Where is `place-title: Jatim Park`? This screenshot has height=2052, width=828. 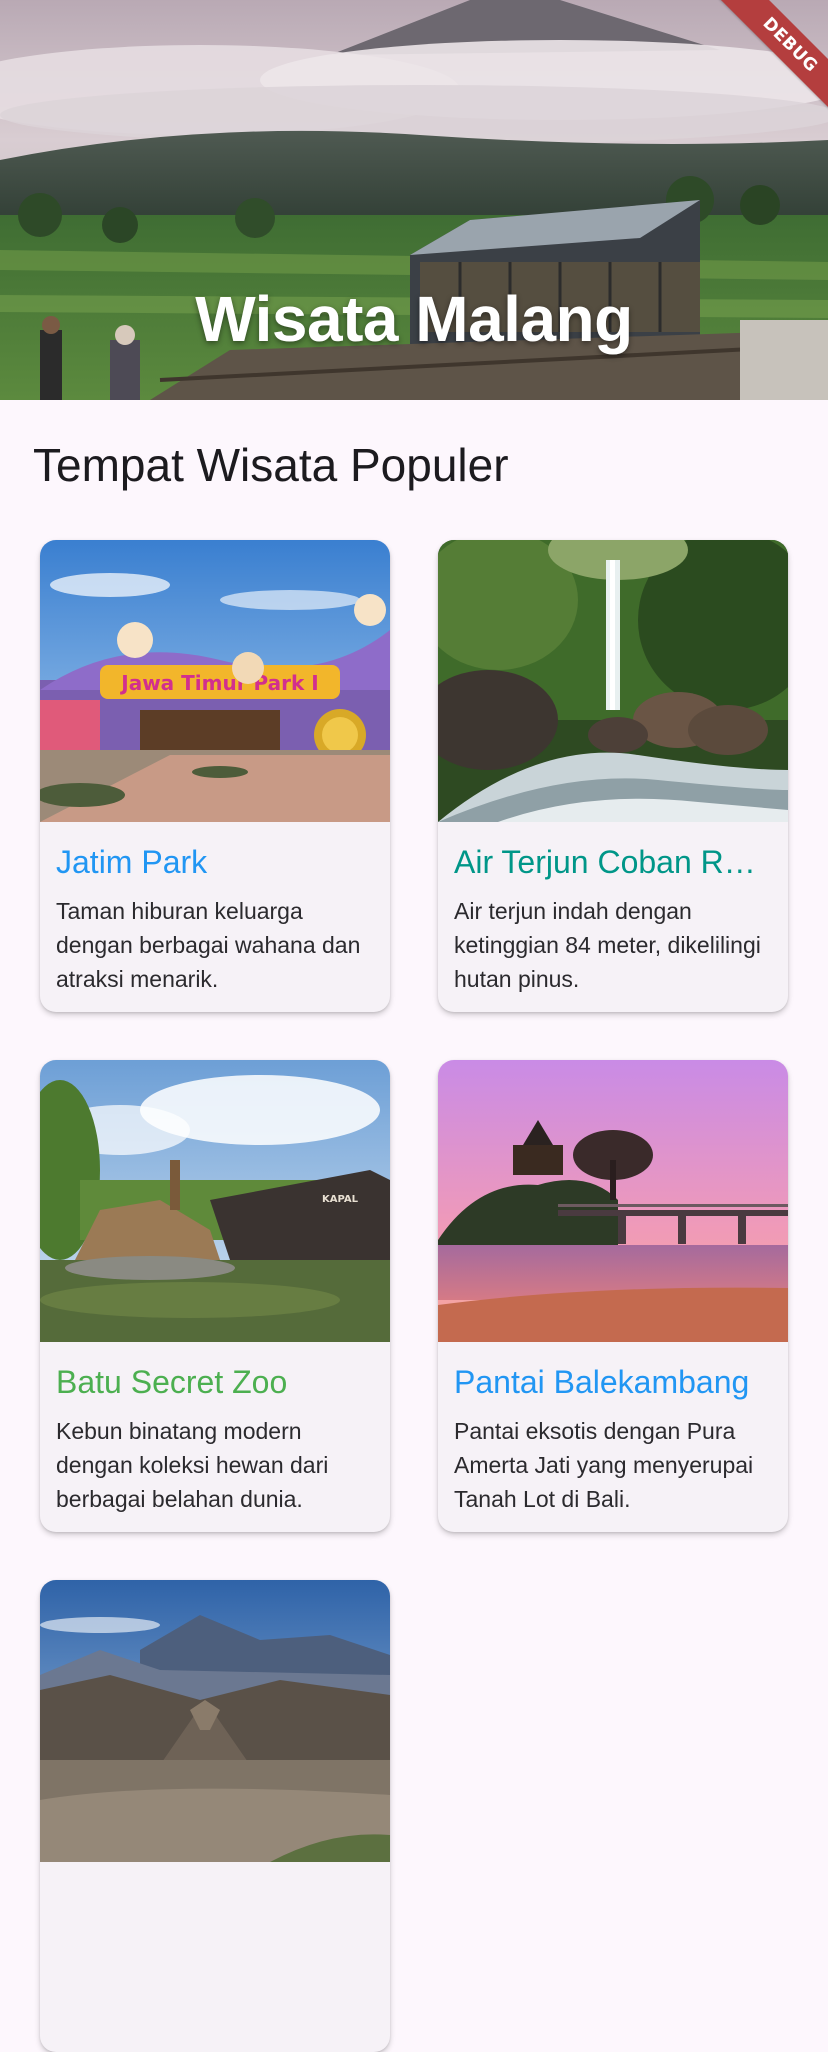
place-title: Jatim Park is located at coordinates (132, 862).